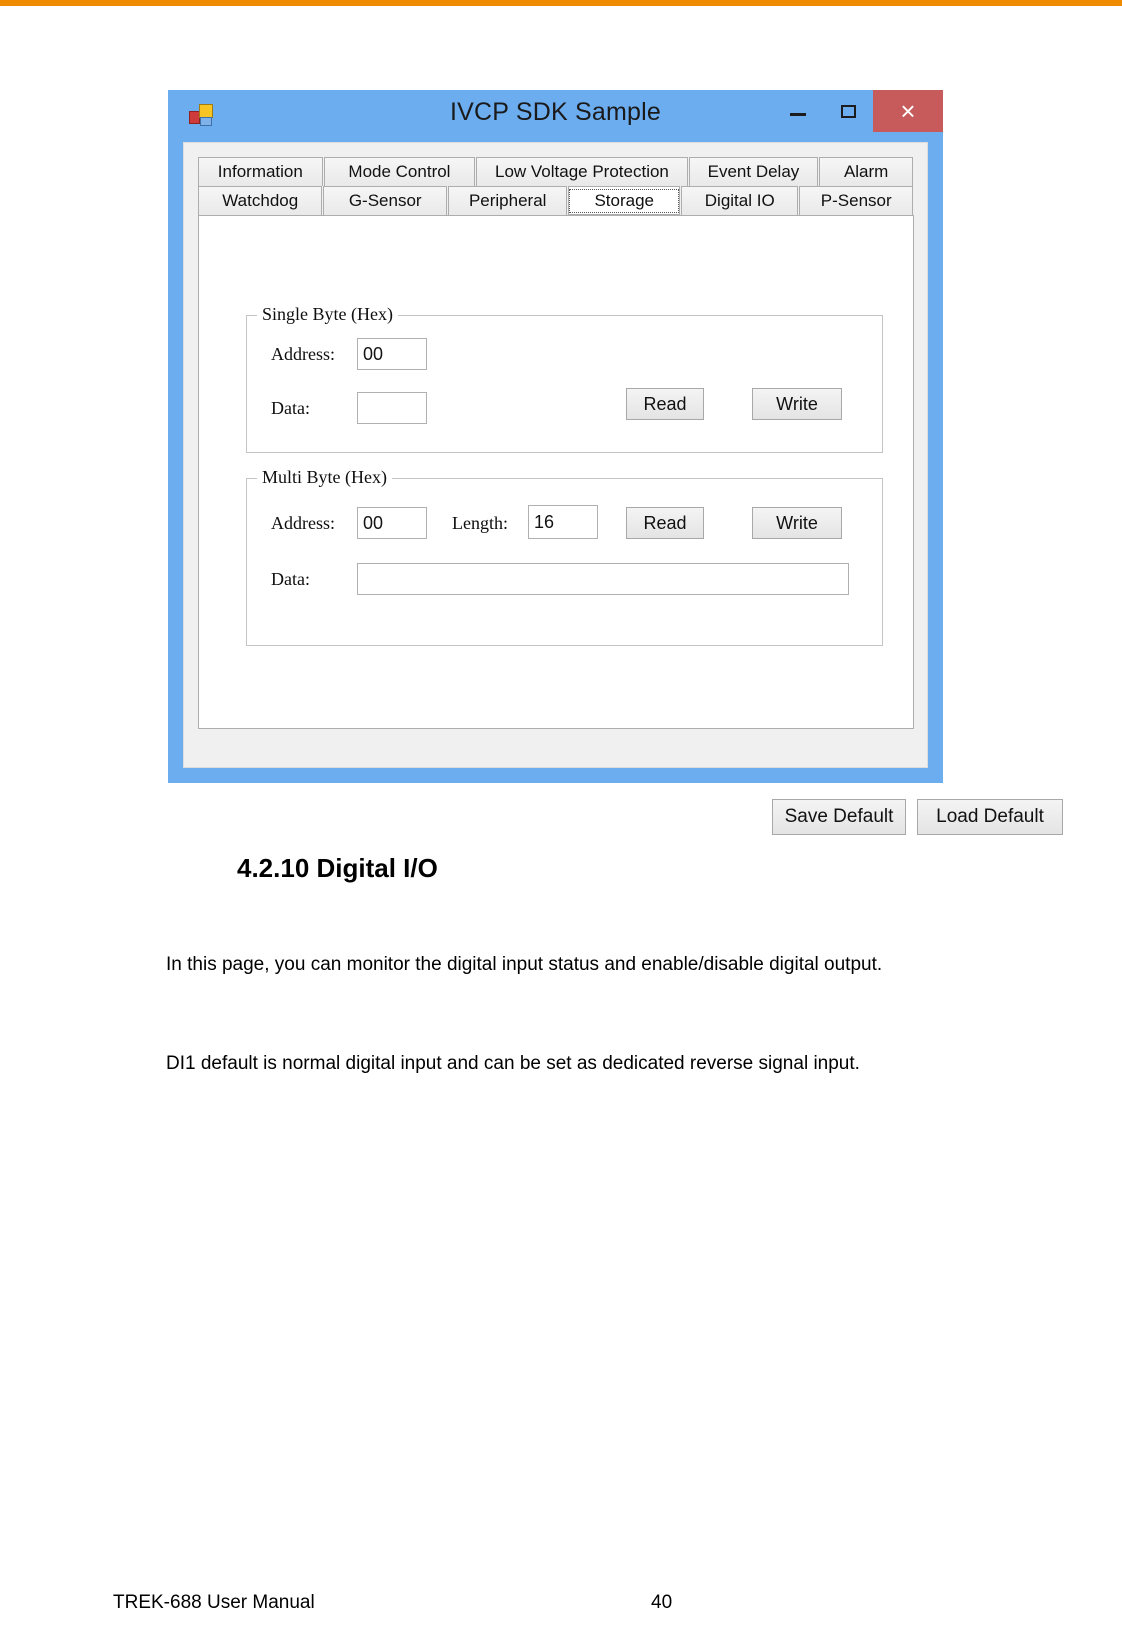  Describe the element at coordinates (908, 111) in the screenshot. I see `close-icon: ×` at that location.